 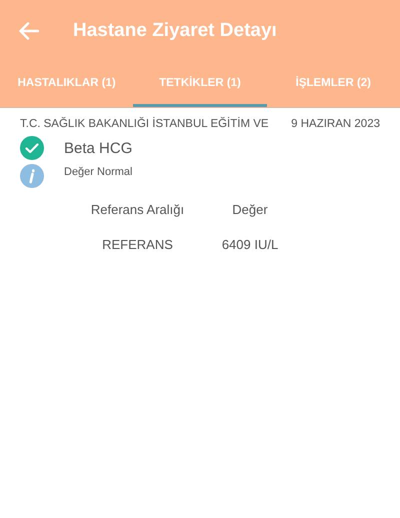 What do you see at coordinates (98, 172) in the screenshot?
I see `test-status: Değer Normal` at bounding box center [98, 172].